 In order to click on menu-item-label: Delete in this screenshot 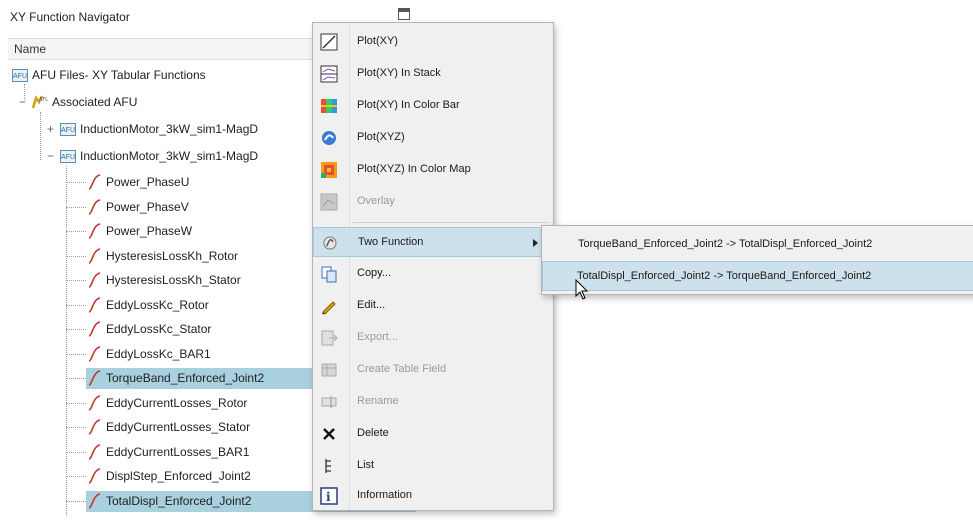, I will do `click(373, 433)`.